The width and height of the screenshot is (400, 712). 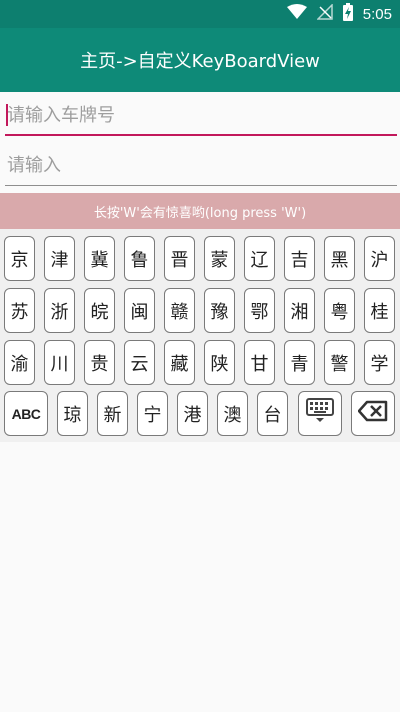 I want to click on plate-number-field, so click(x=201, y=116).